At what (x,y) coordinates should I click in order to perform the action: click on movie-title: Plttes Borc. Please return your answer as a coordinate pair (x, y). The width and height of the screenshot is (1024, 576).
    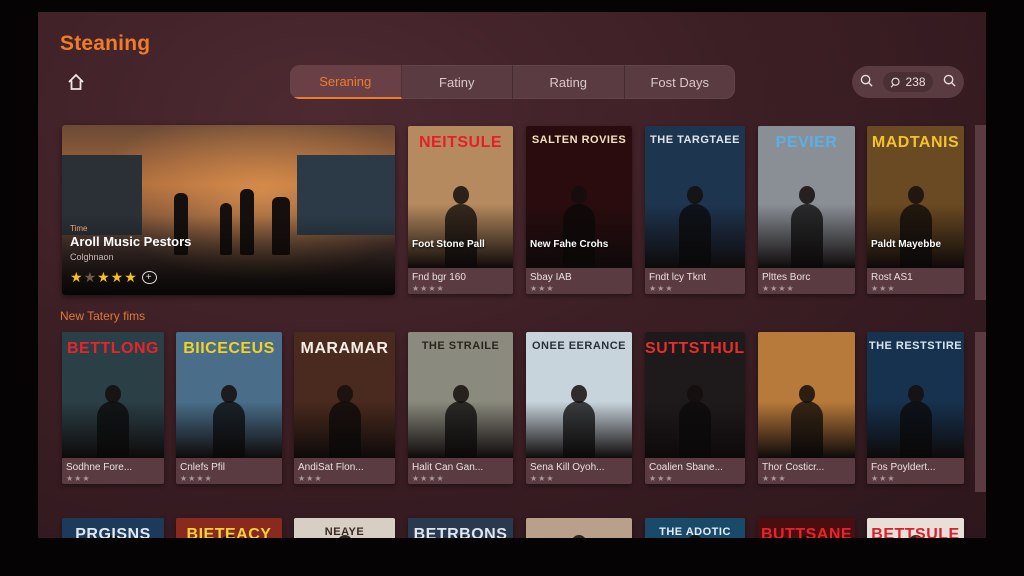
    Looking at the image, I should click on (786, 277).